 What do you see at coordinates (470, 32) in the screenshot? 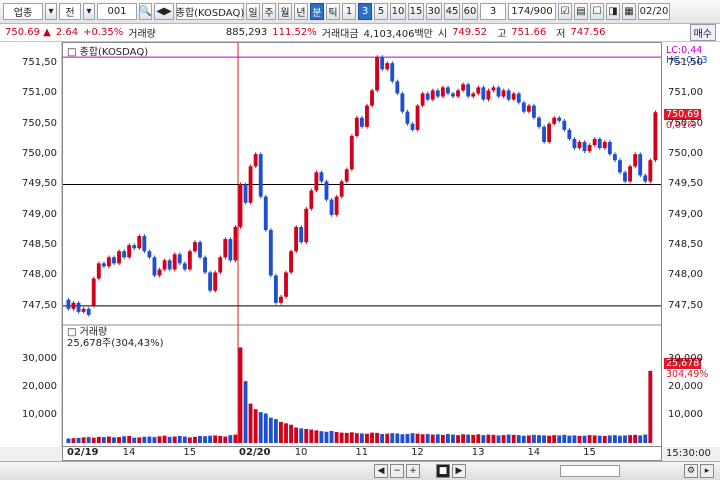
I see `open-value: 749.52` at bounding box center [470, 32].